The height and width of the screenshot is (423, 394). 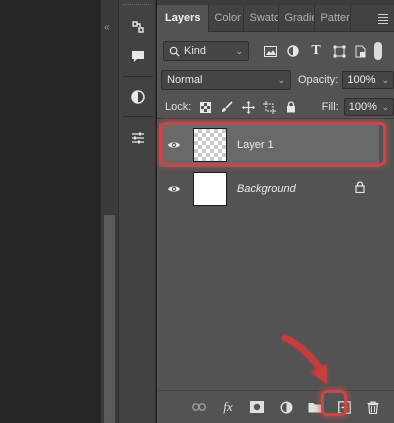 I want to click on blend-row: Normal ⌄ Opacity: 100% ⌄, so click(x=275, y=80).